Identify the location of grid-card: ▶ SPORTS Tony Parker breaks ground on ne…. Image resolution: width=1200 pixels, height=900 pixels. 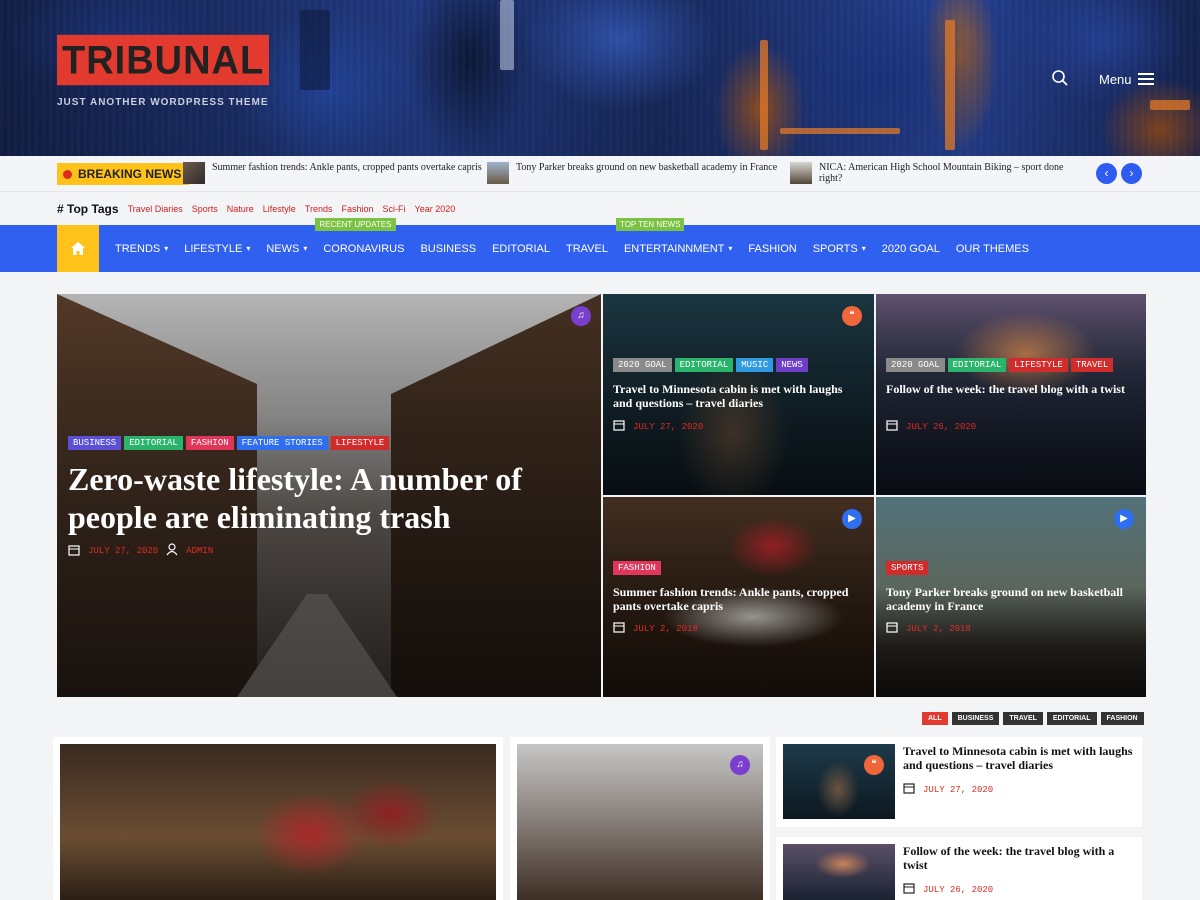
(1011, 597).